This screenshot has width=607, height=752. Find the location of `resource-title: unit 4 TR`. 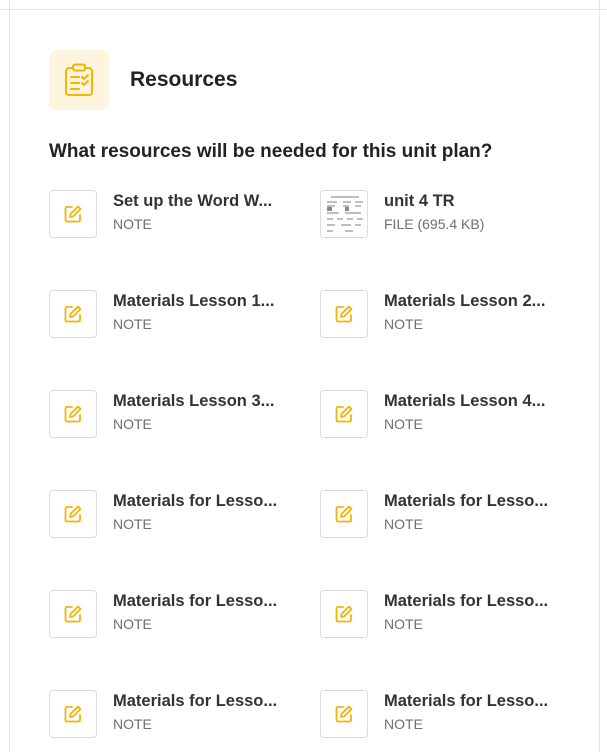

resource-title: unit 4 TR is located at coordinates (419, 201).